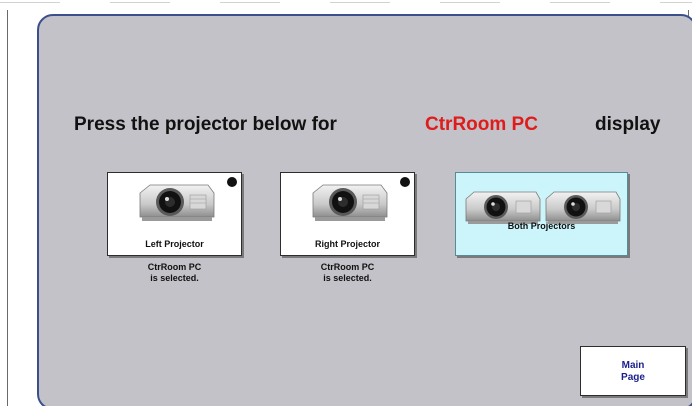 The width and height of the screenshot is (692, 406). Describe the element at coordinates (174, 244) in the screenshot. I see `left-projector-label: Left Projector` at that location.